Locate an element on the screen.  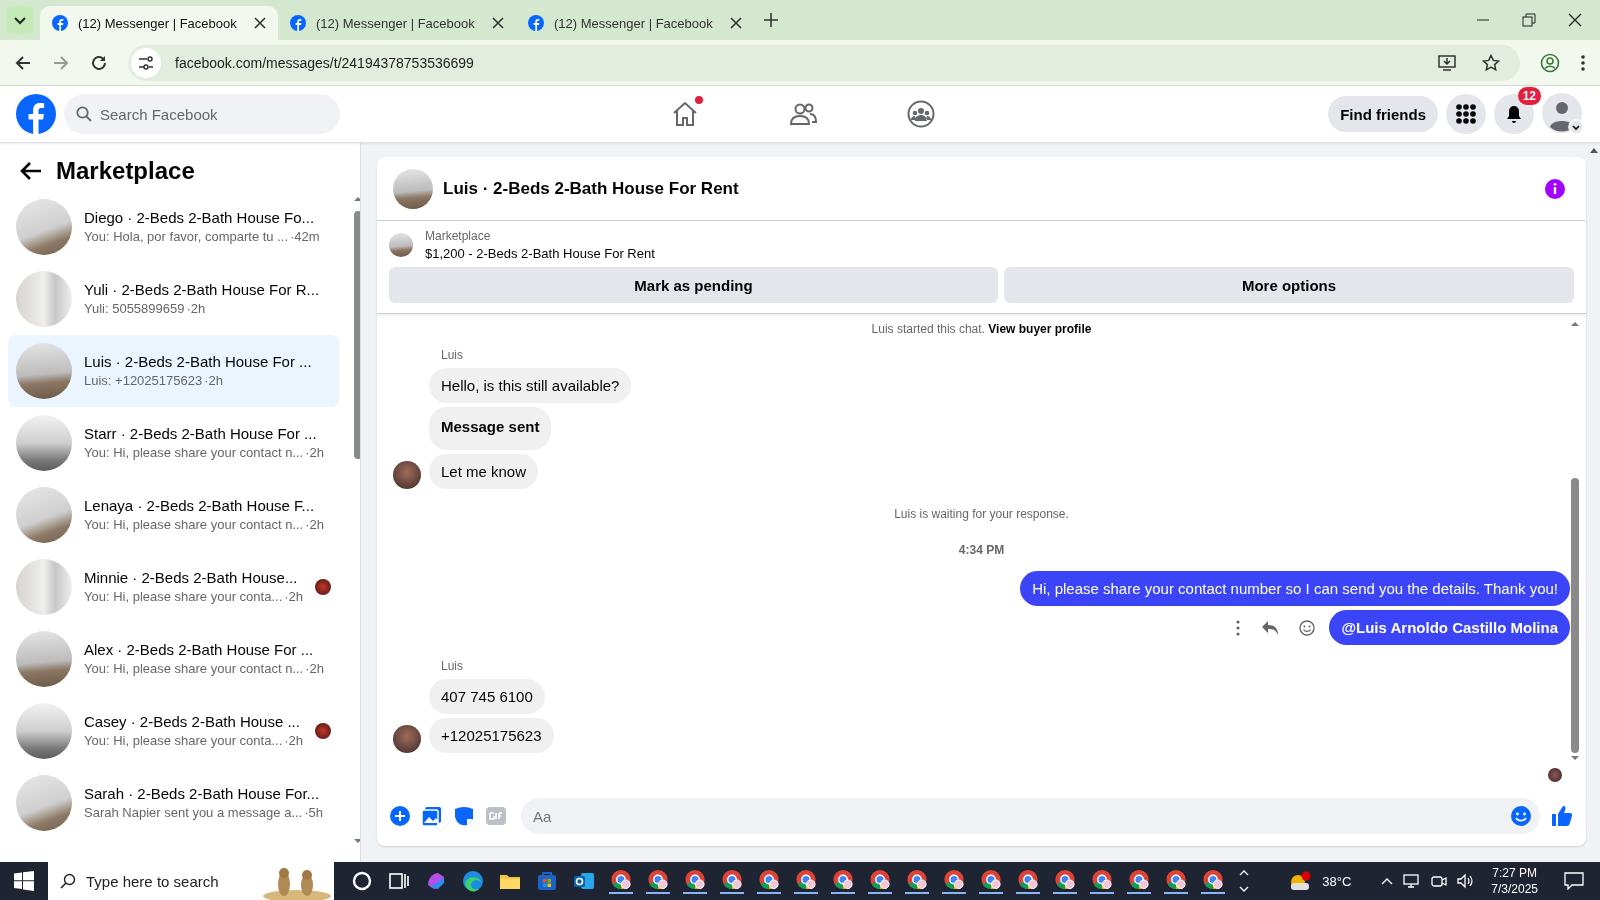
store-icon is located at coordinates (547, 881).